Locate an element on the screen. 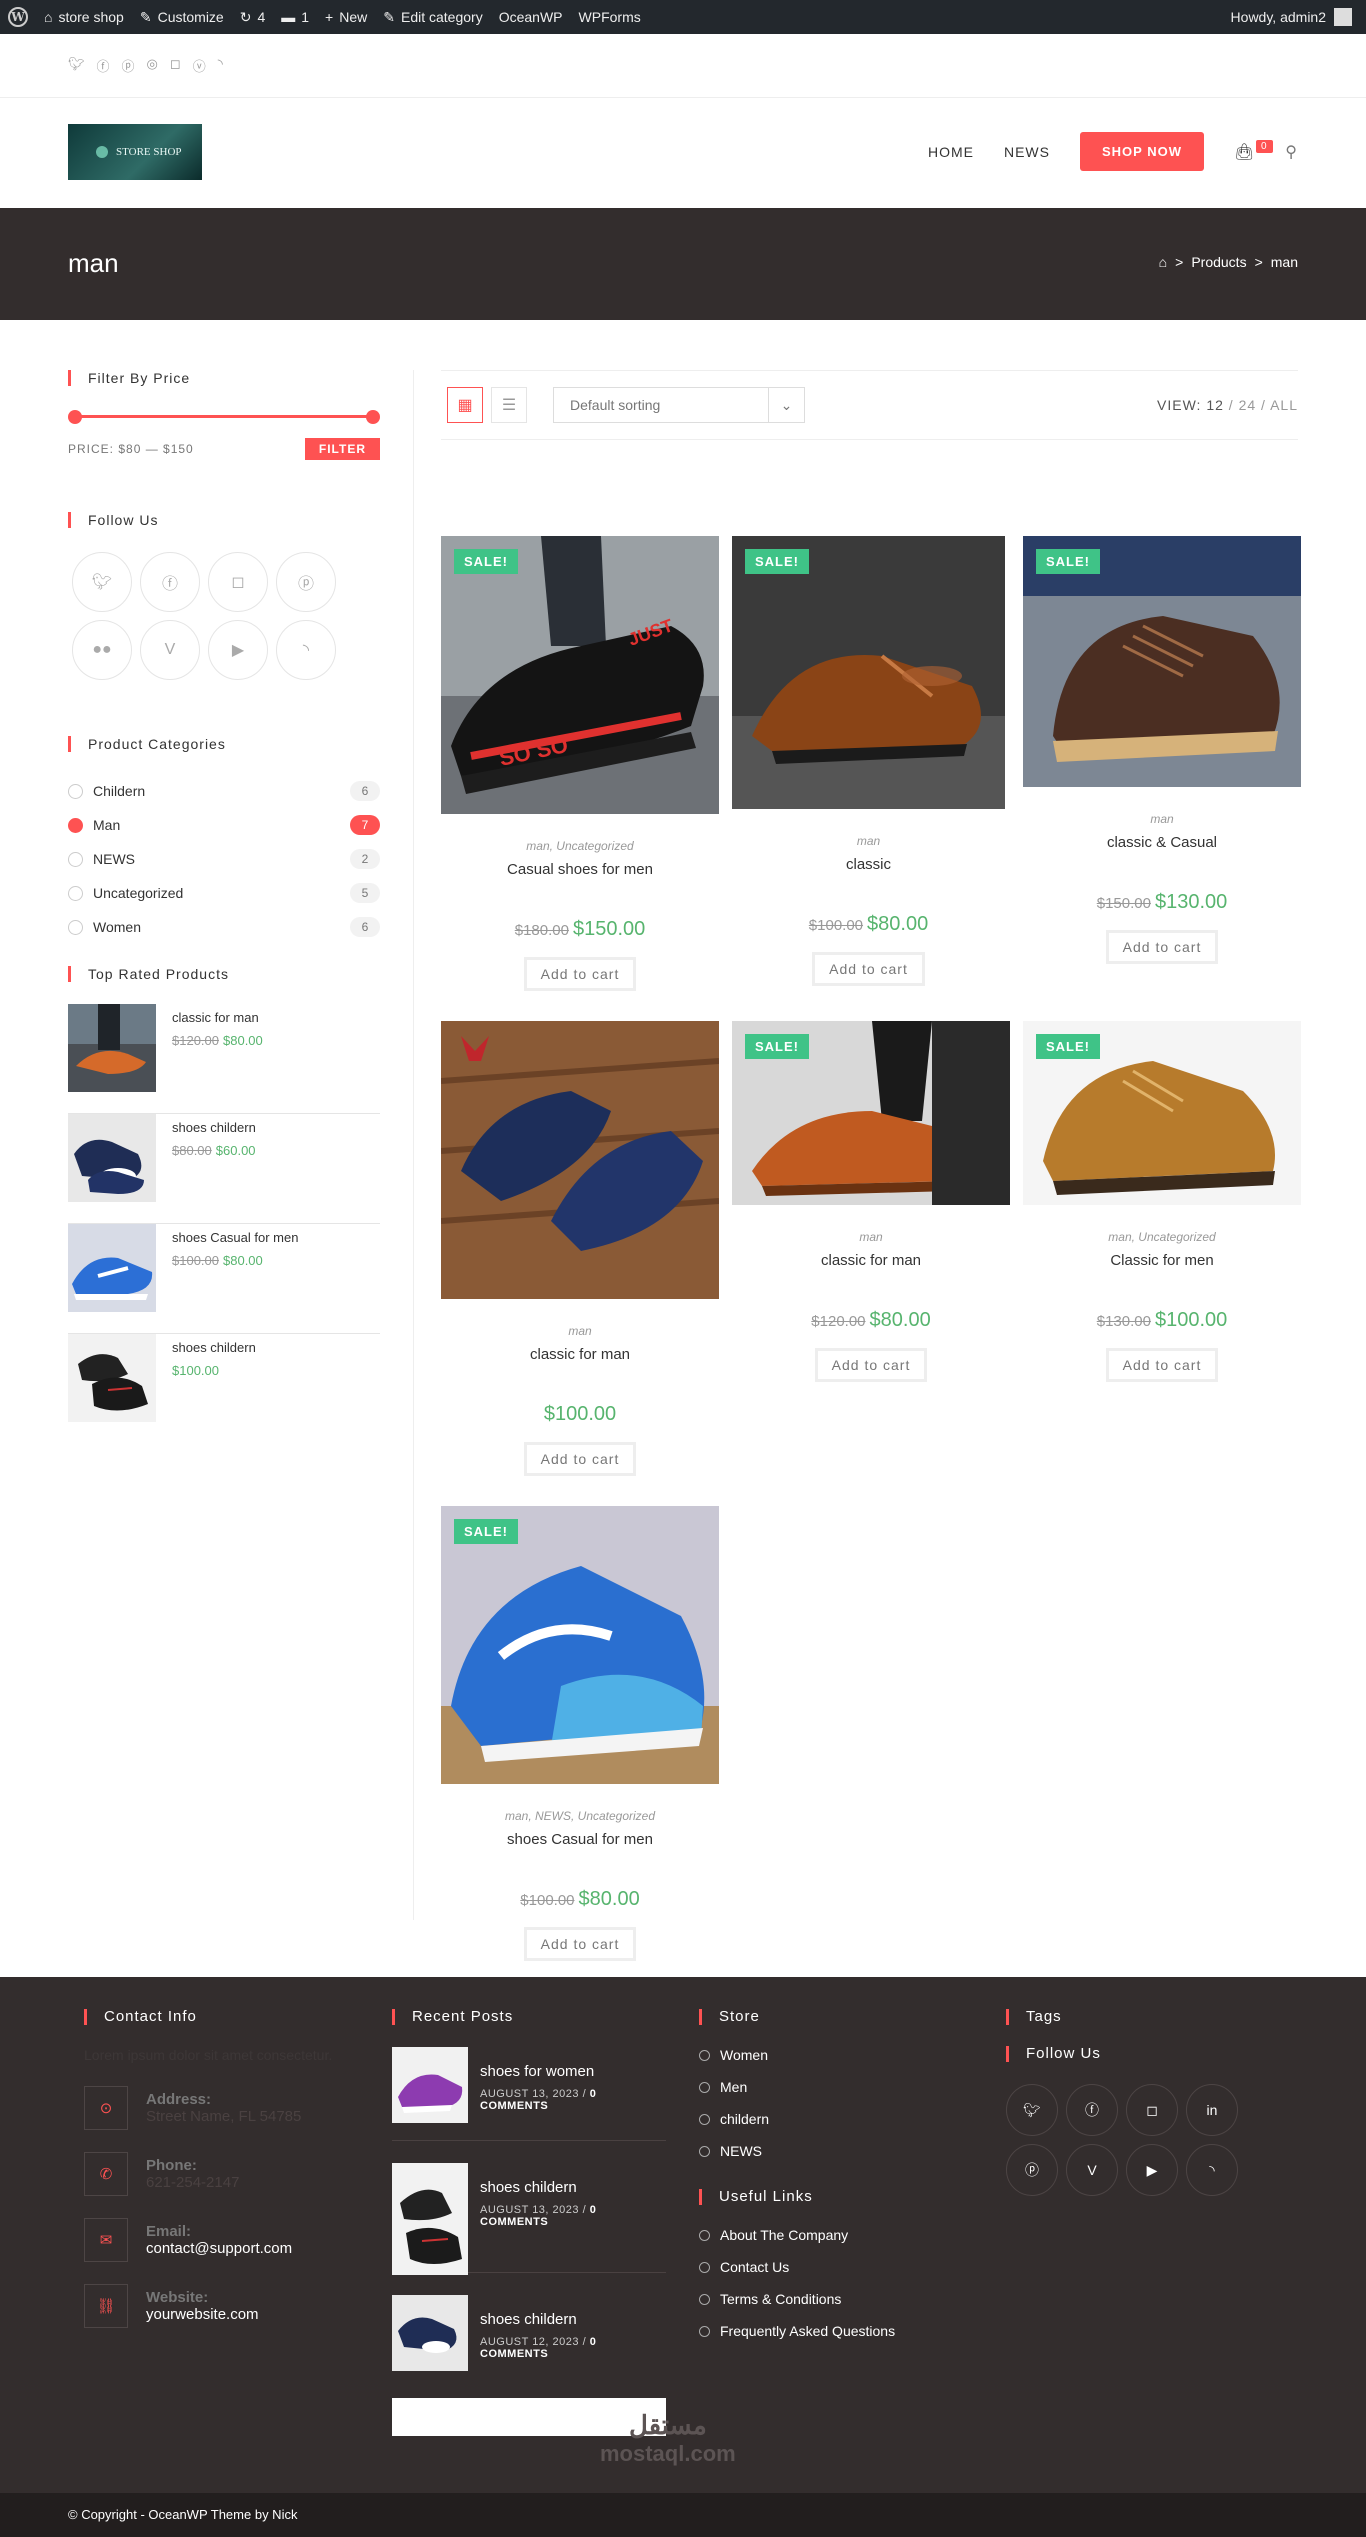 Image resolution: width=1366 pixels, height=2537 pixels. store-link-men: Men is located at coordinates (839, 2087).